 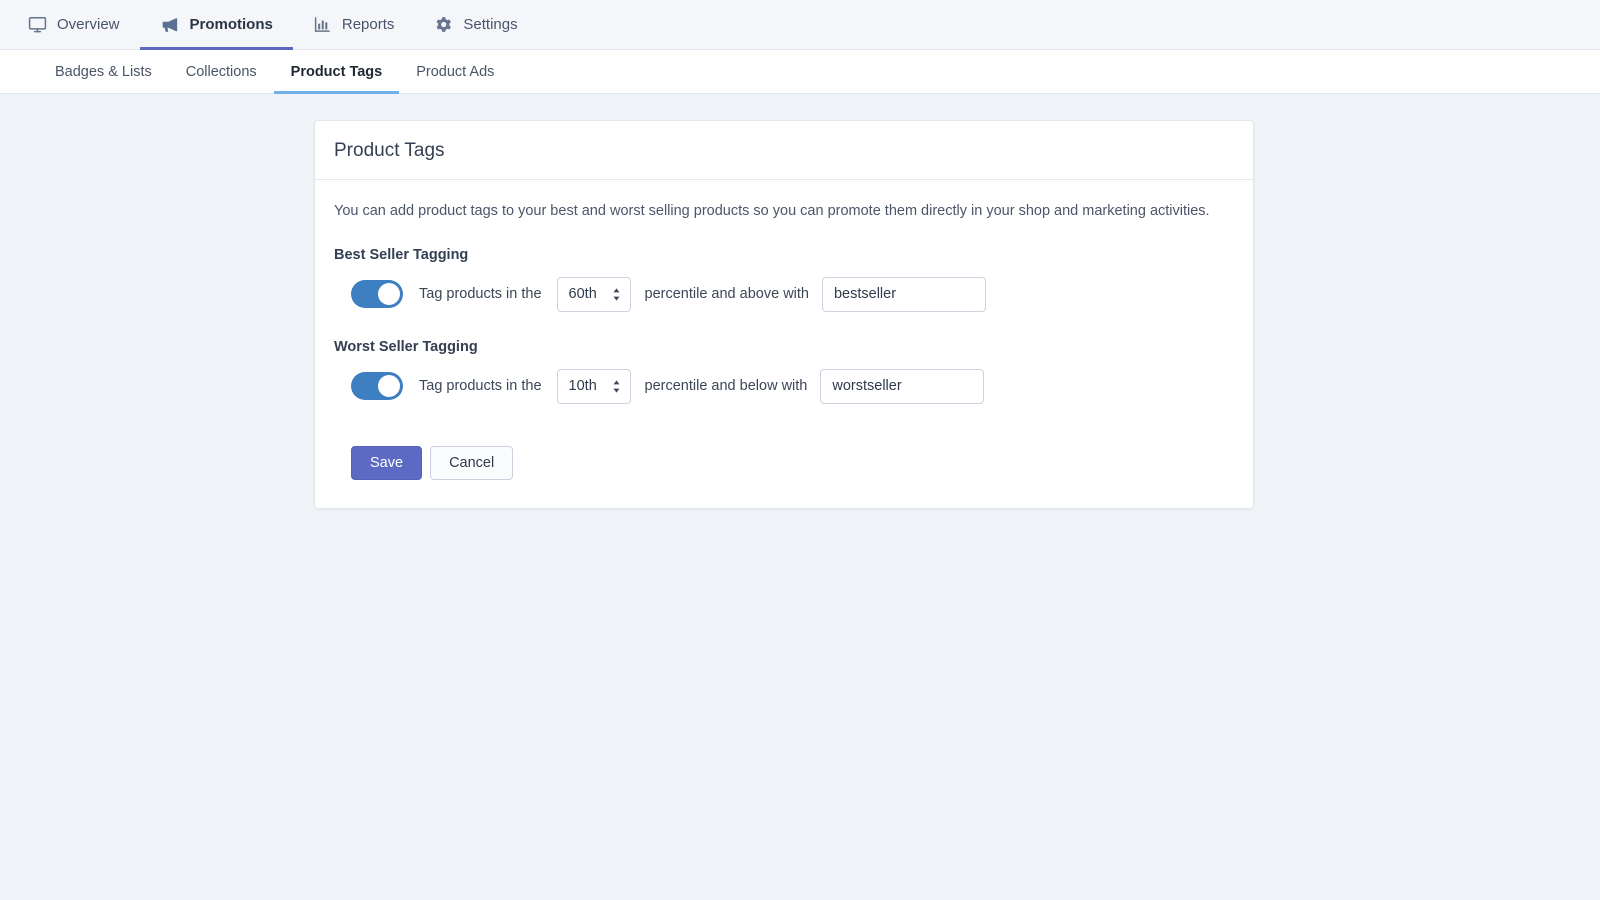 What do you see at coordinates (322, 24) in the screenshot?
I see `bar-chart-icon` at bounding box center [322, 24].